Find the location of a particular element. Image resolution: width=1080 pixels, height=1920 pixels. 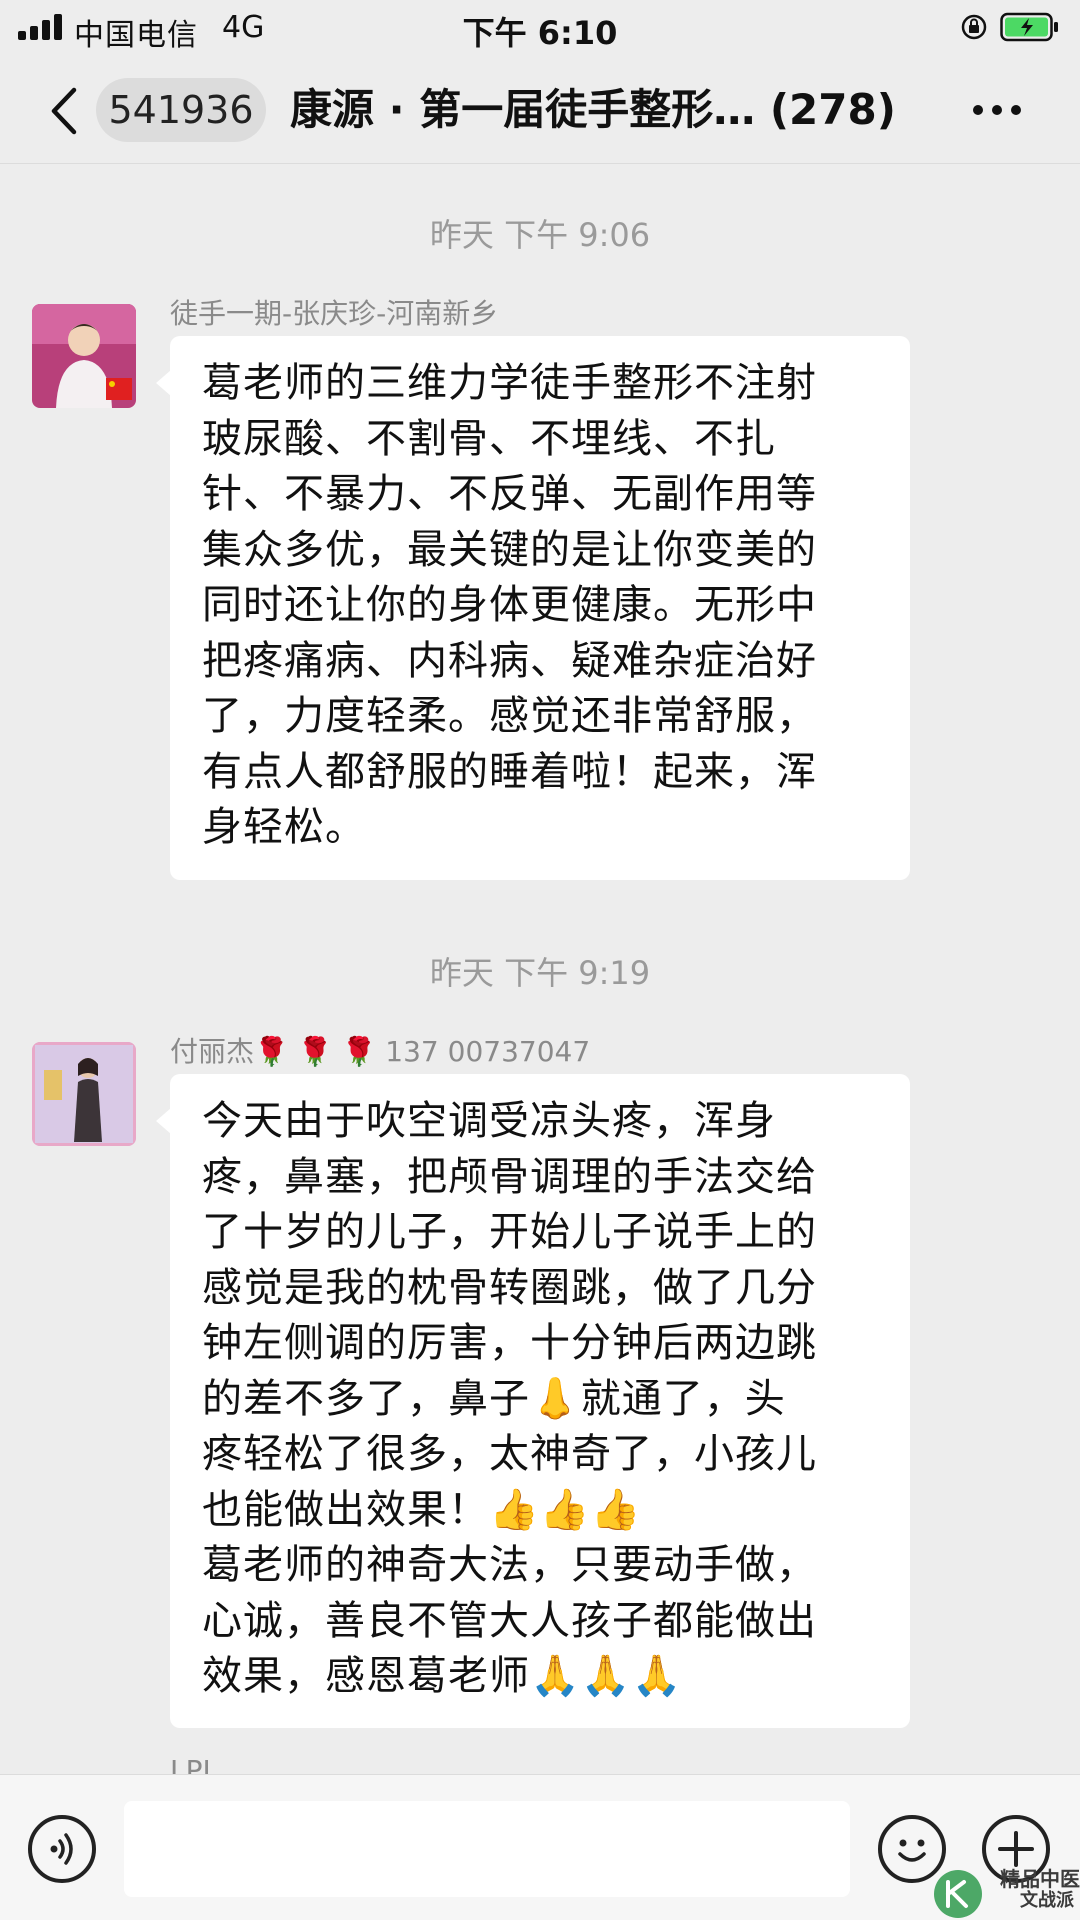

message-line: 今天由于吹空调受凉头疼，浑身 is located at coordinates (489, 1121).